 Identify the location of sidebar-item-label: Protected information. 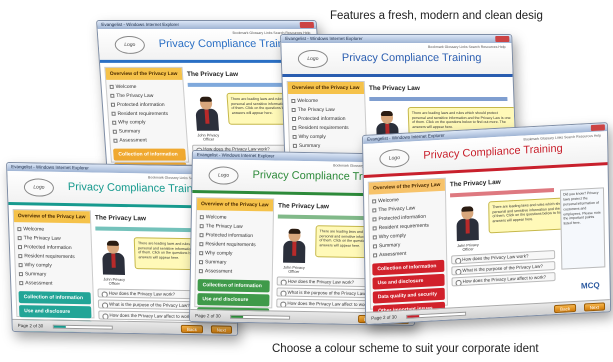
(321, 118).